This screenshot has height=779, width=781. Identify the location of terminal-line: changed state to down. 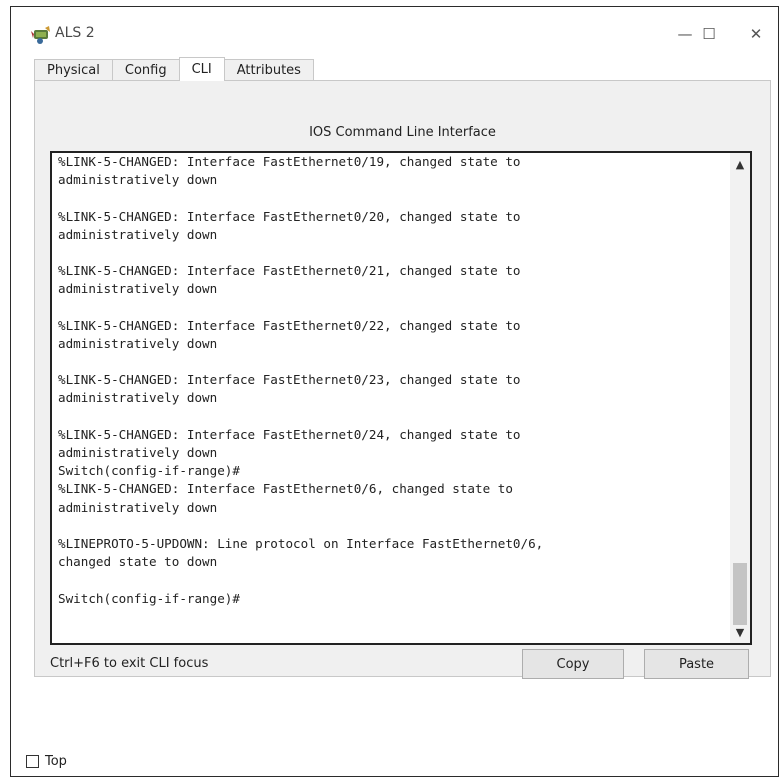
(138, 562).